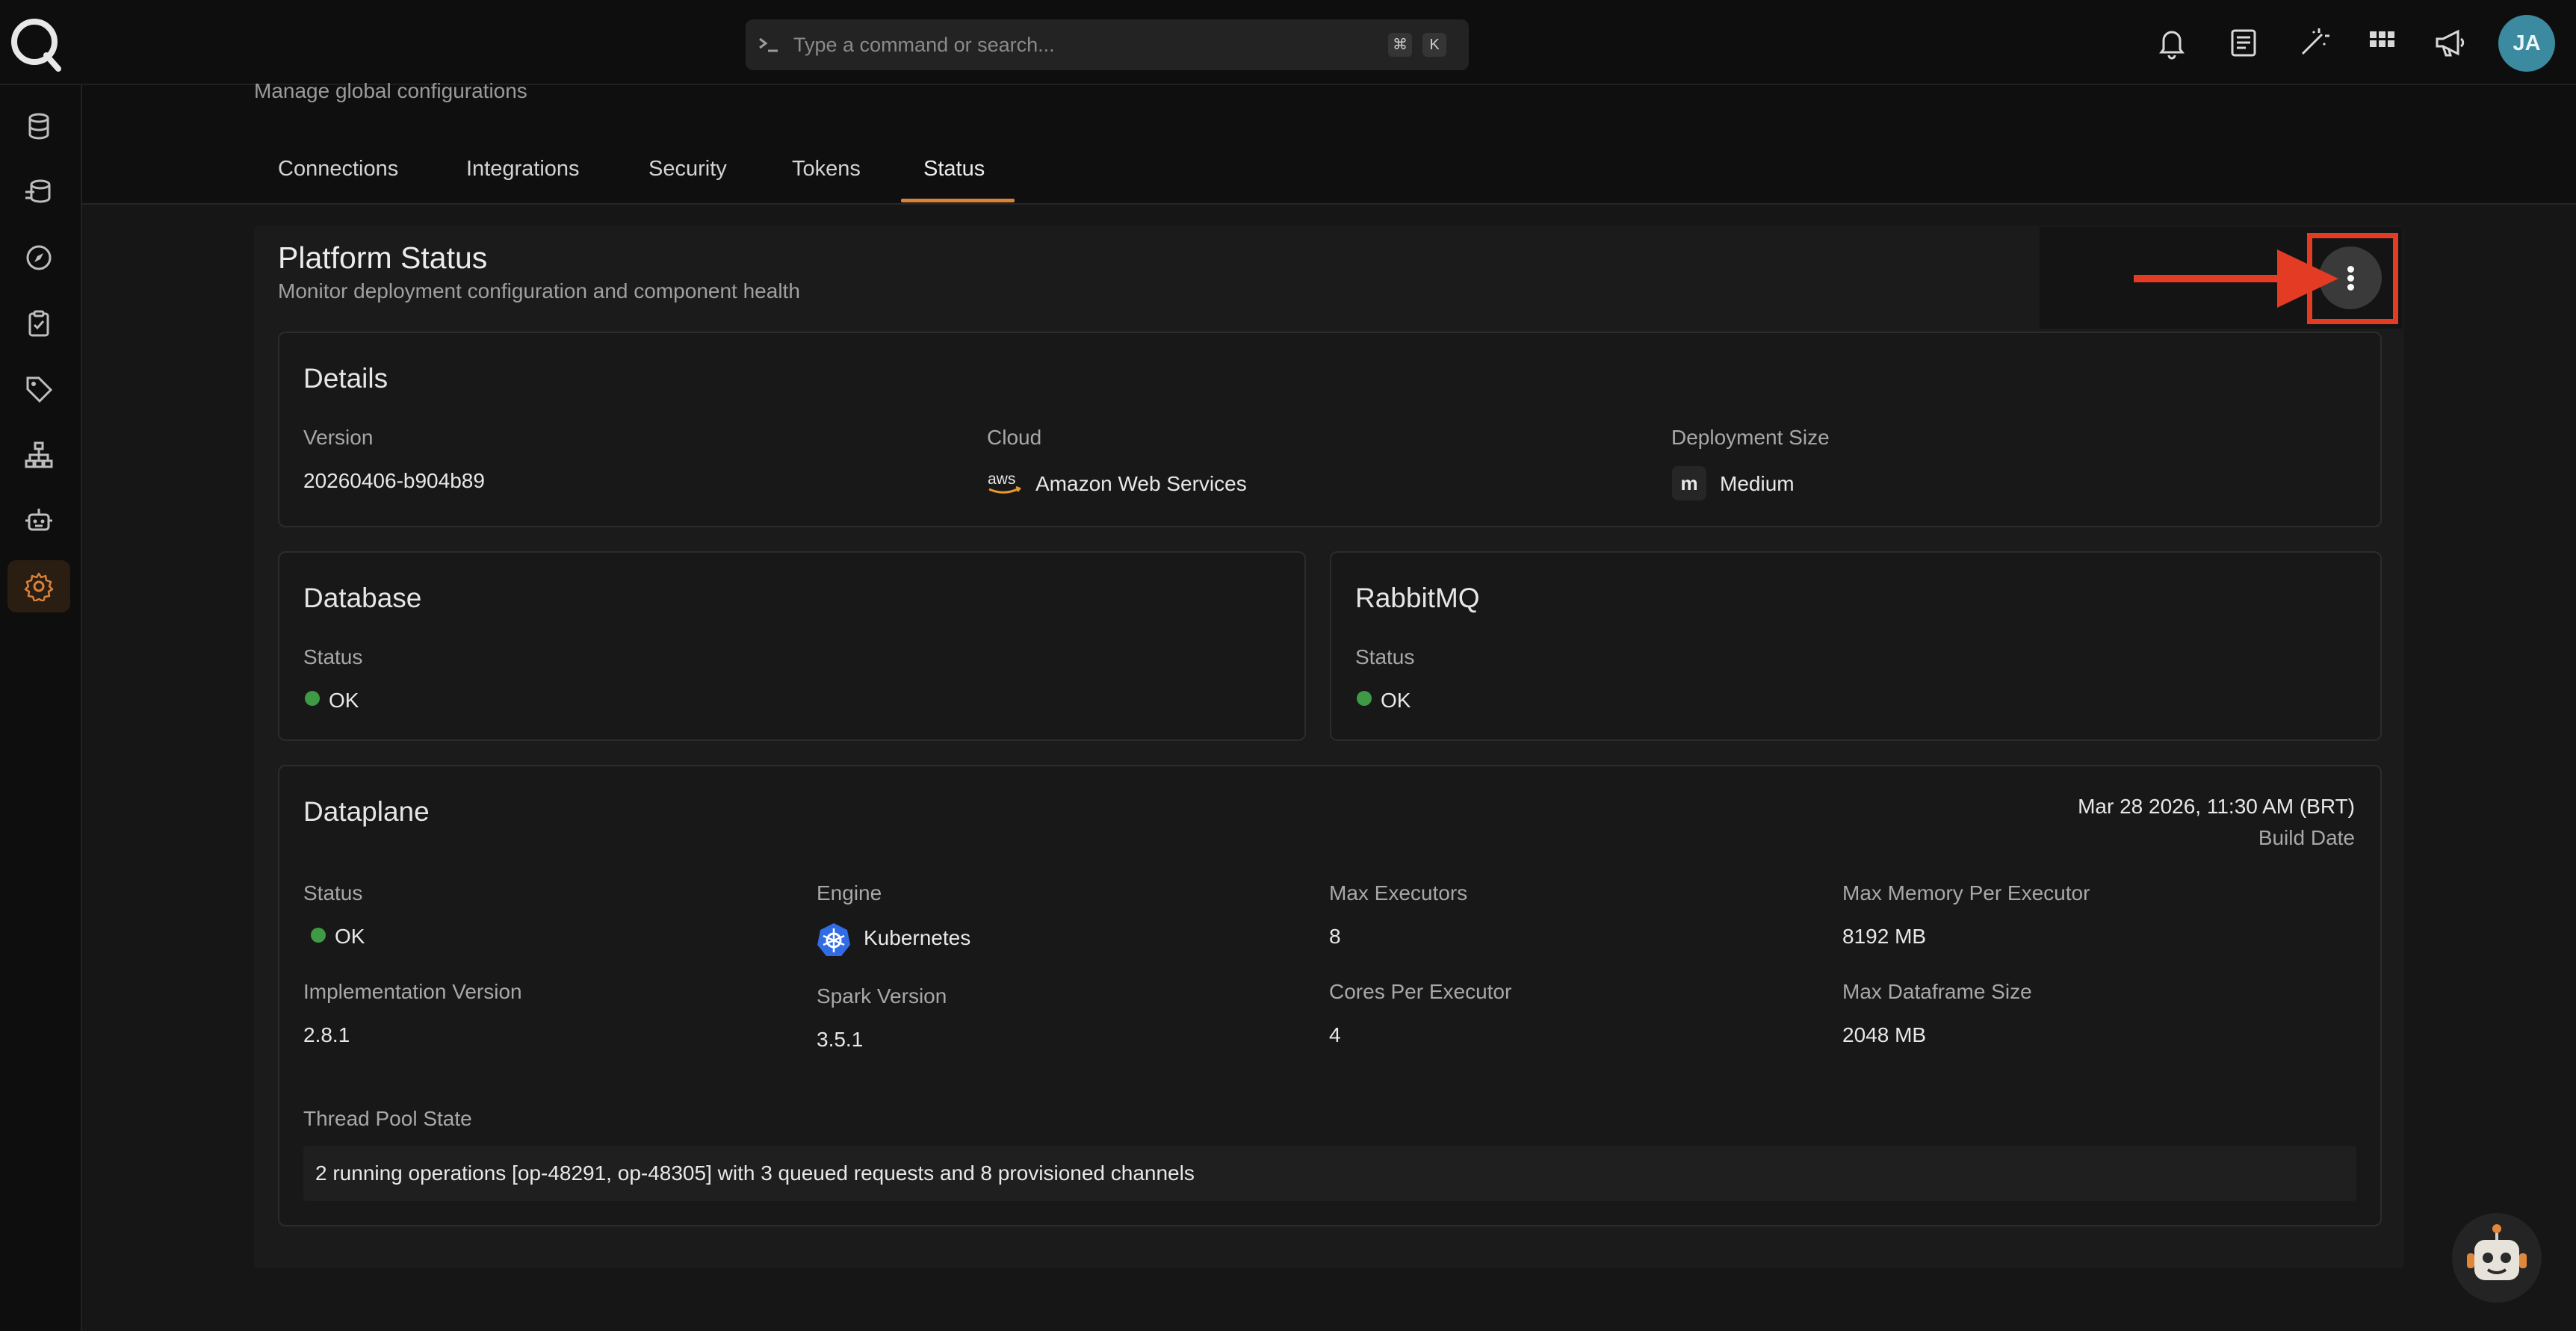  I want to click on assistant-bot-button, so click(2497, 1258).